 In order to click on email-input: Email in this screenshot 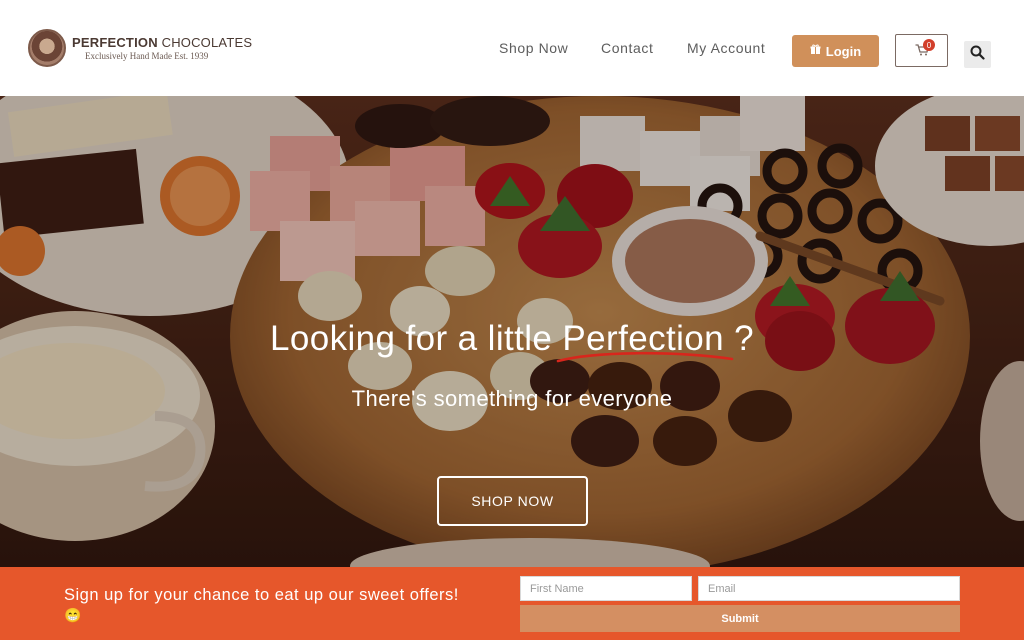, I will do `click(829, 588)`.